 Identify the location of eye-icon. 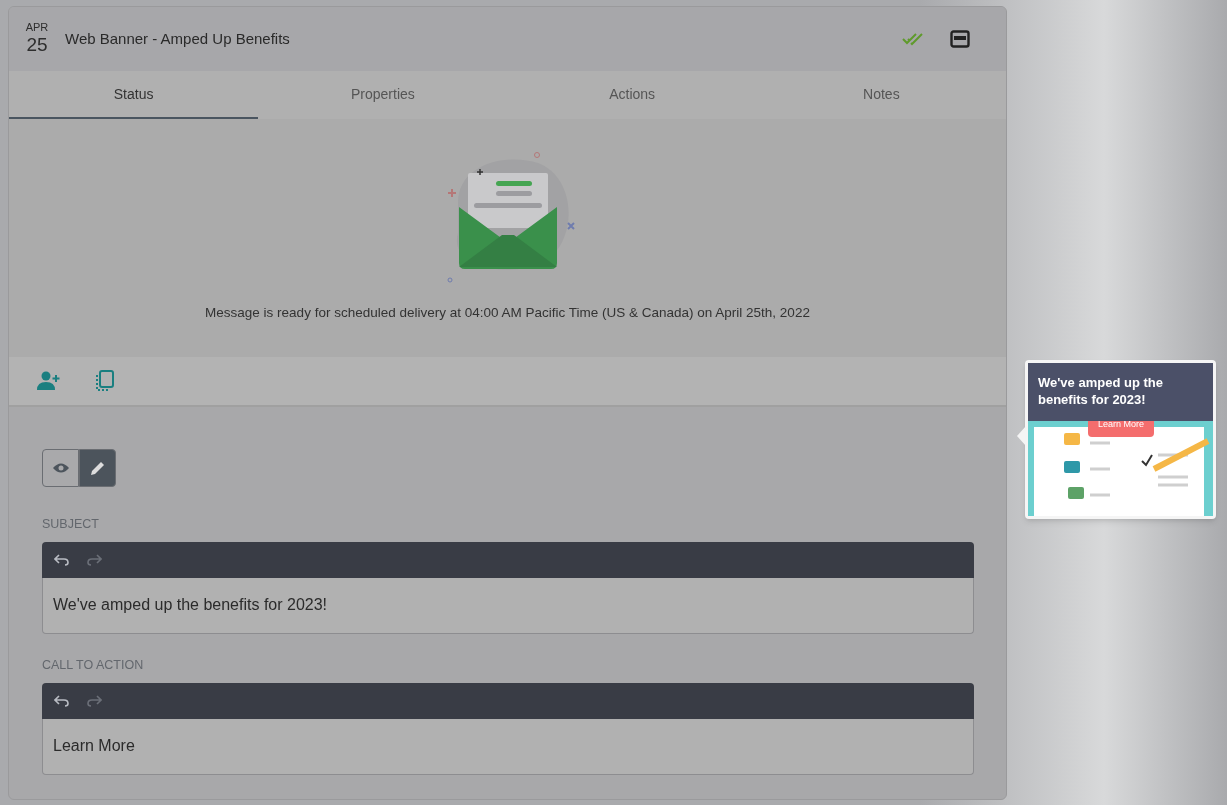
(60, 468).